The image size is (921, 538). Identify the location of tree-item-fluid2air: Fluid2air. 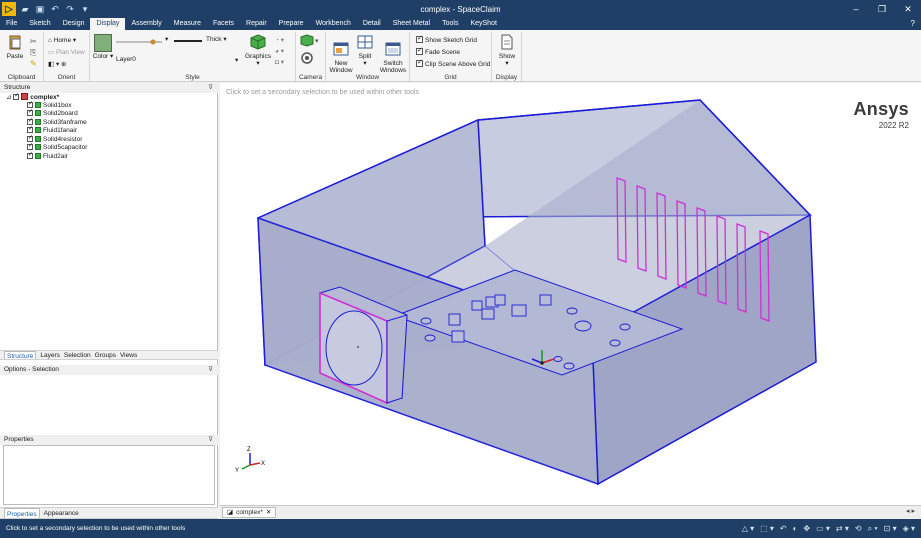
(109, 156).